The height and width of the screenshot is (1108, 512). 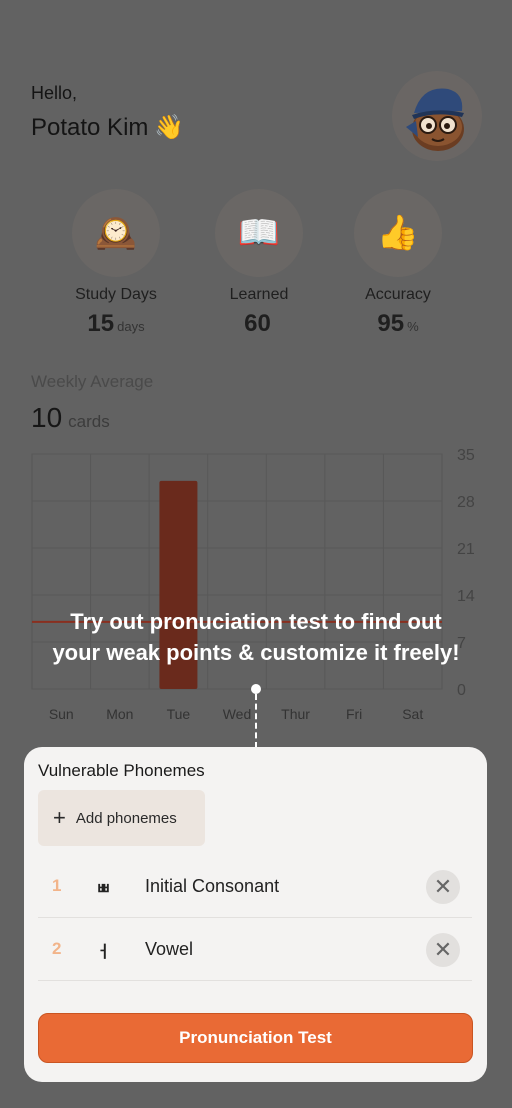 I want to click on stat-study-days: 🕰️ Study Days 15 days, so click(x=116, y=263).